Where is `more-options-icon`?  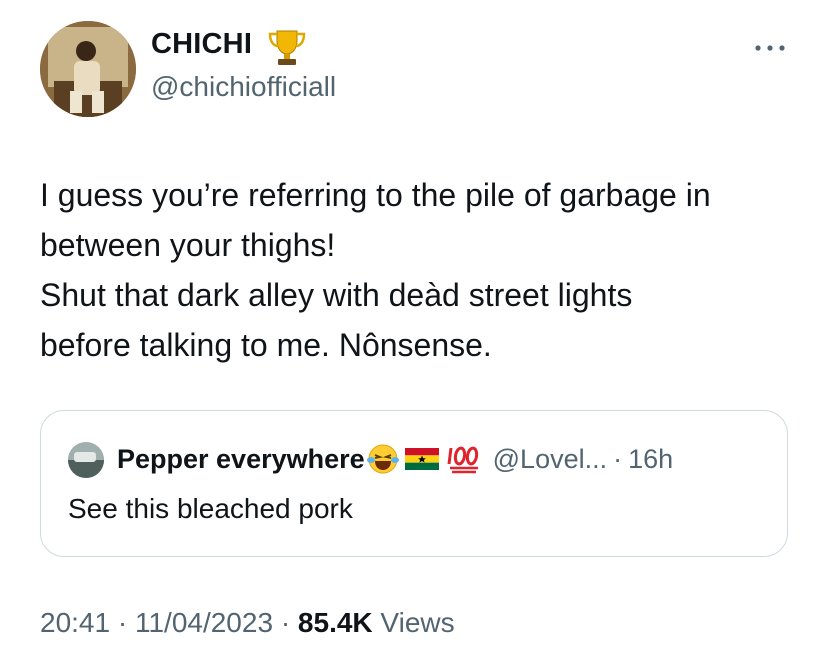 more-options-icon is located at coordinates (770, 48).